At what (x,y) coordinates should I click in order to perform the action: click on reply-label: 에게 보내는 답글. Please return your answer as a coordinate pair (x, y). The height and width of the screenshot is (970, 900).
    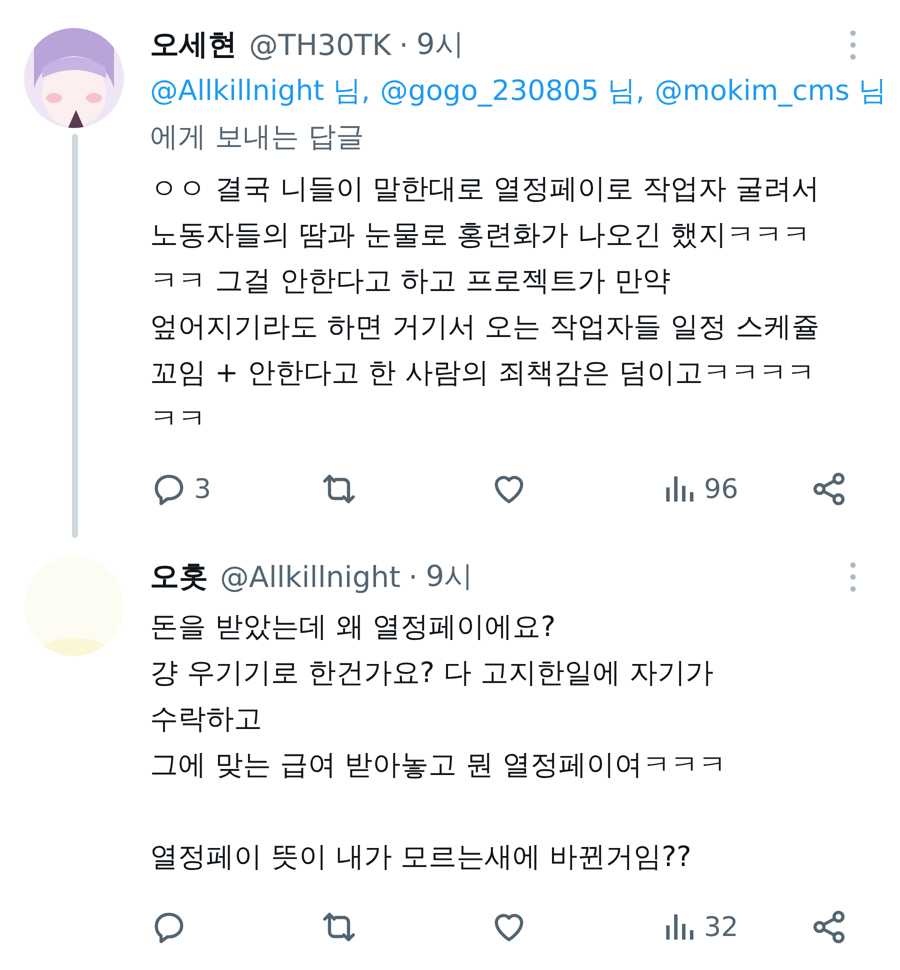
    Looking at the image, I should click on (257, 136).